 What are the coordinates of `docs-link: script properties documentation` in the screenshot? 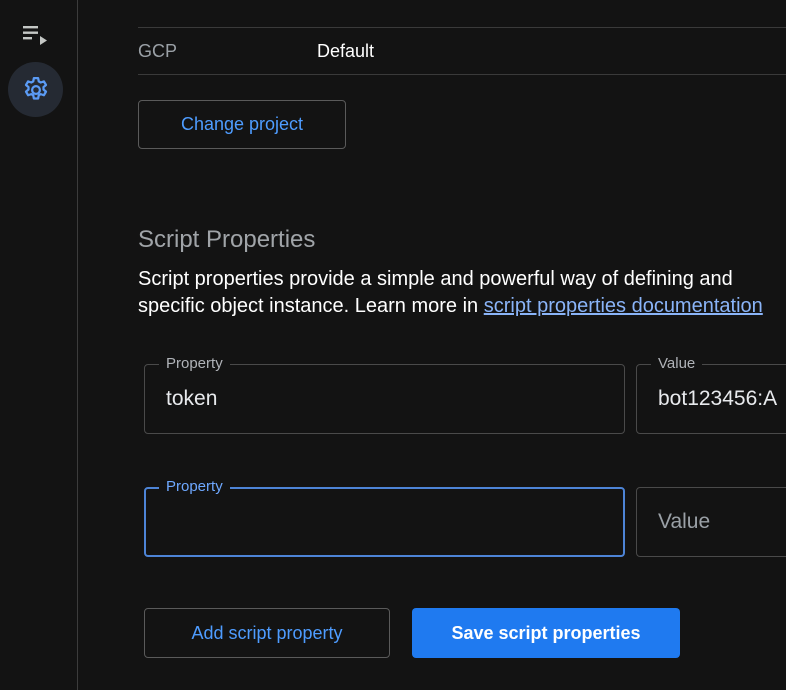 It's located at (623, 306).